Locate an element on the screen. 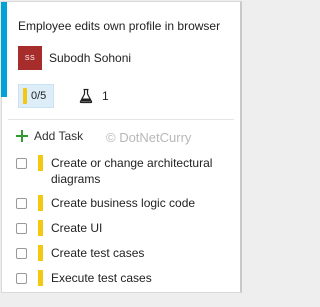  add-task-button: Add Task is located at coordinates (49, 136).